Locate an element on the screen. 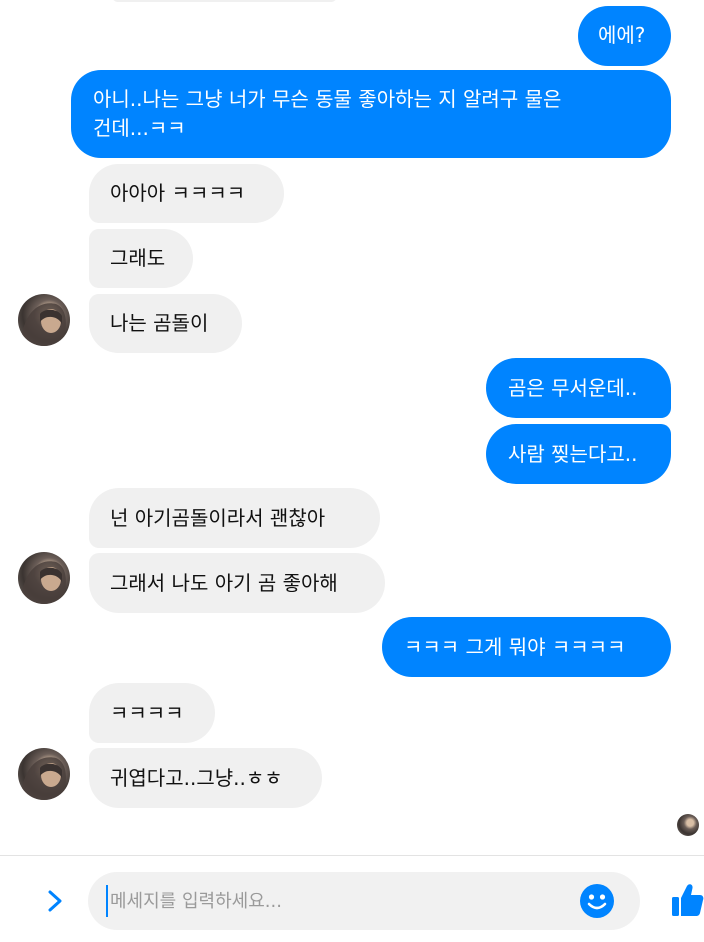  message-bubble-outgoing: ㅋㅋㅋ 그게 뭐야 ㅋㅋㅋㅋ is located at coordinates (526, 647).